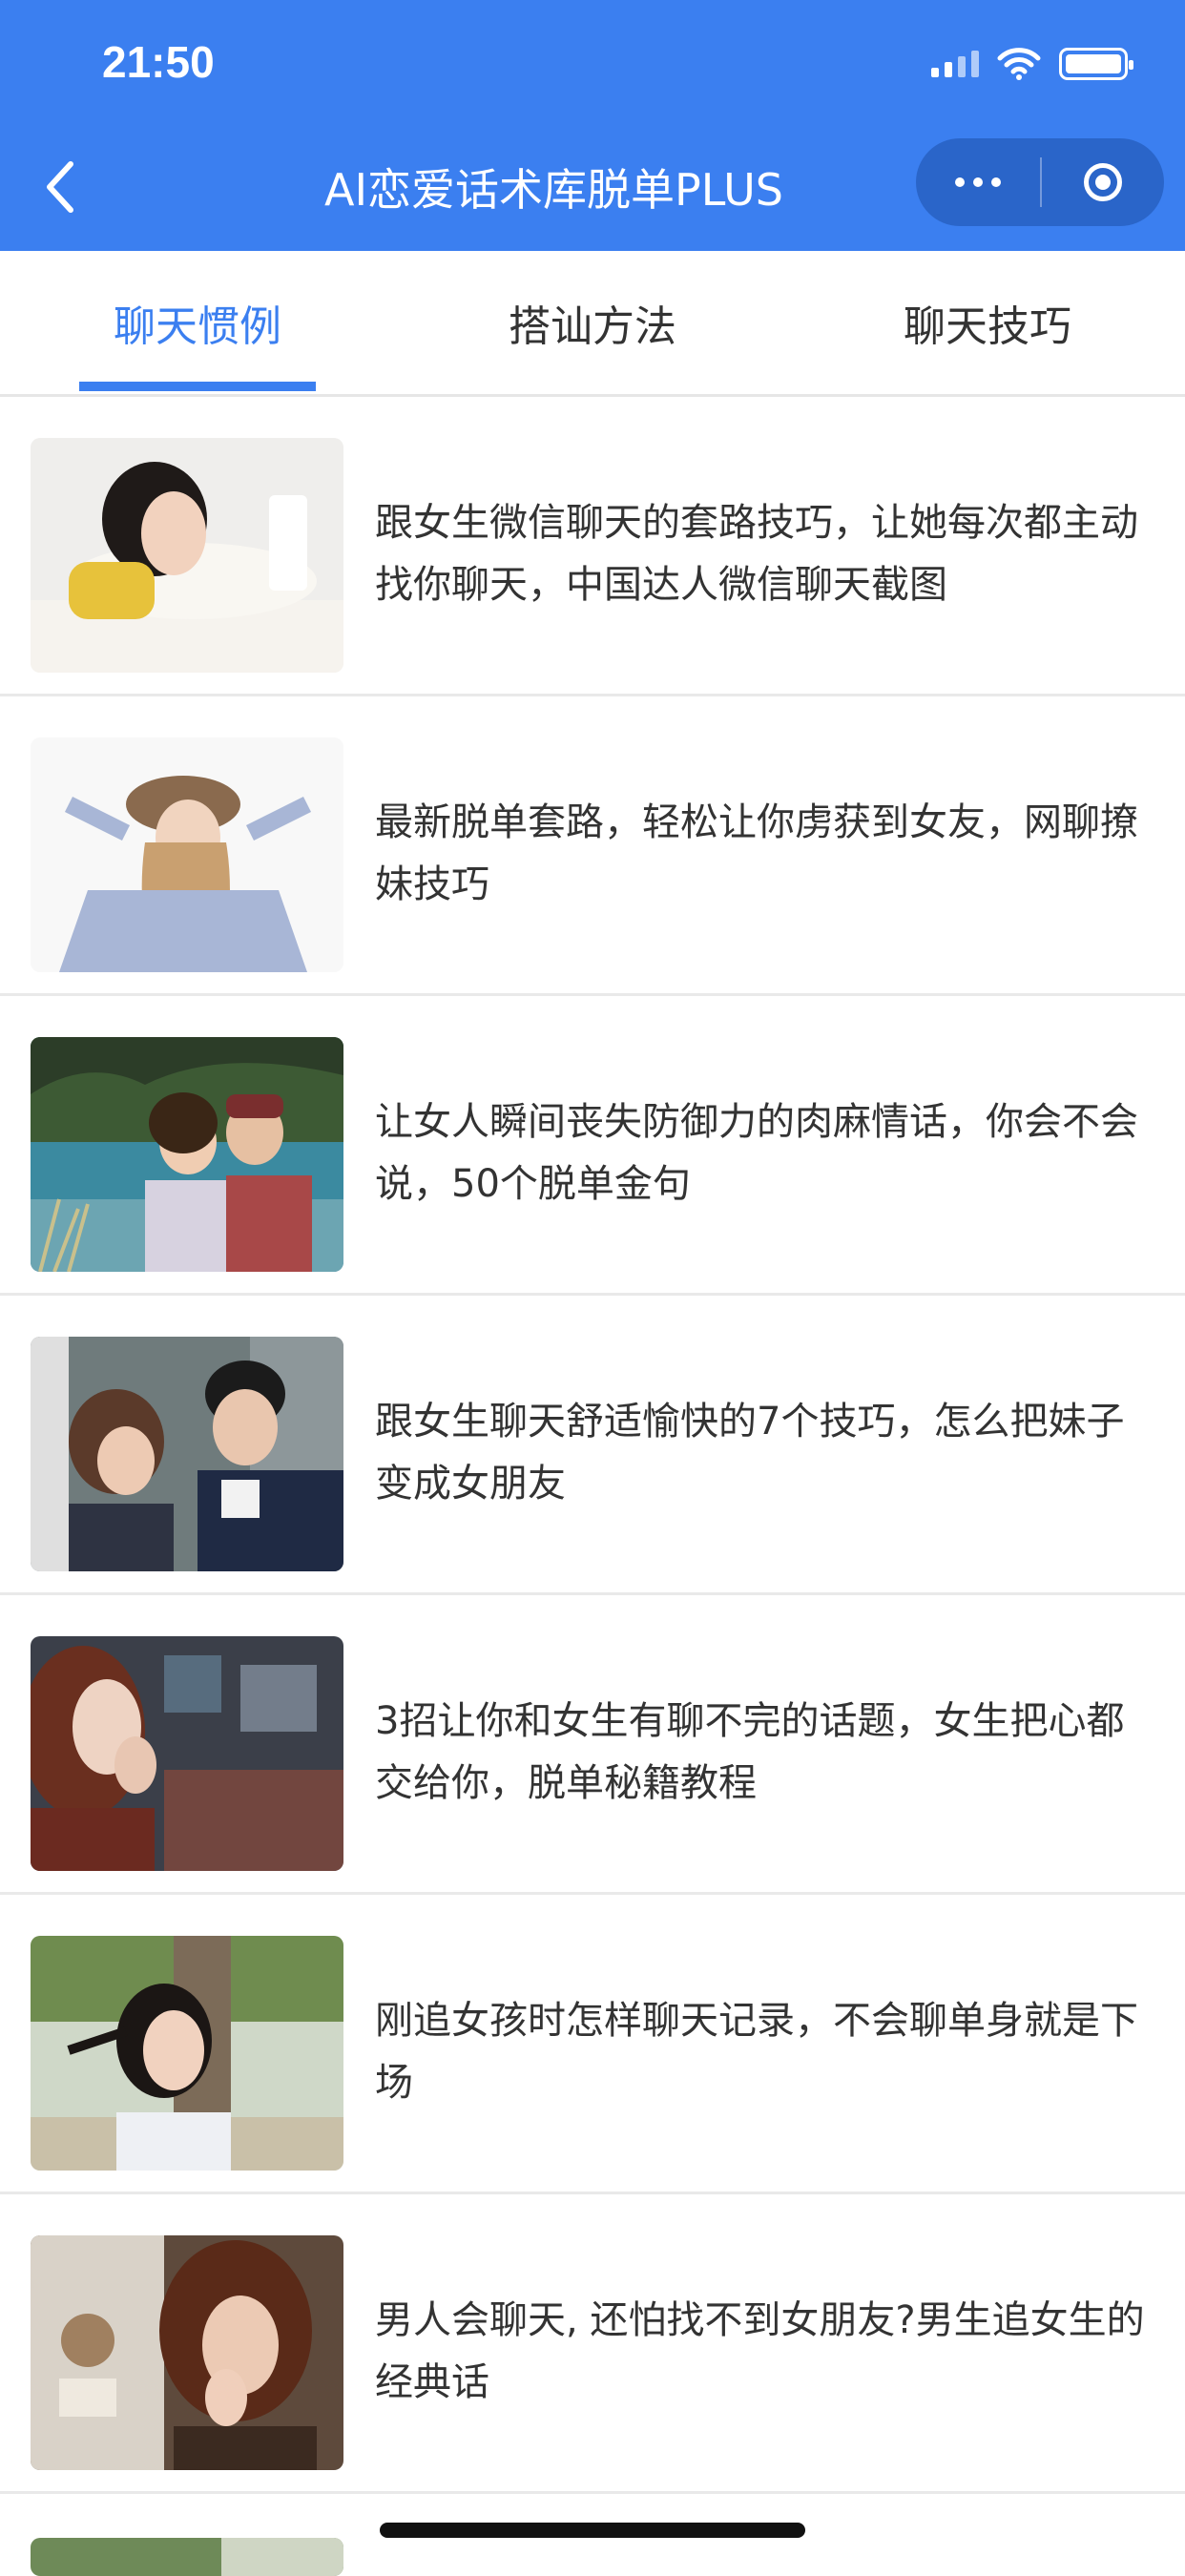 The height and width of the screenshot is (2576, 1185). I want to click on article-title: 跟女生微信聊天的套路技巧，让她每次都主动找你聊天，中国达人微信聊天截图, so click(756, 554).